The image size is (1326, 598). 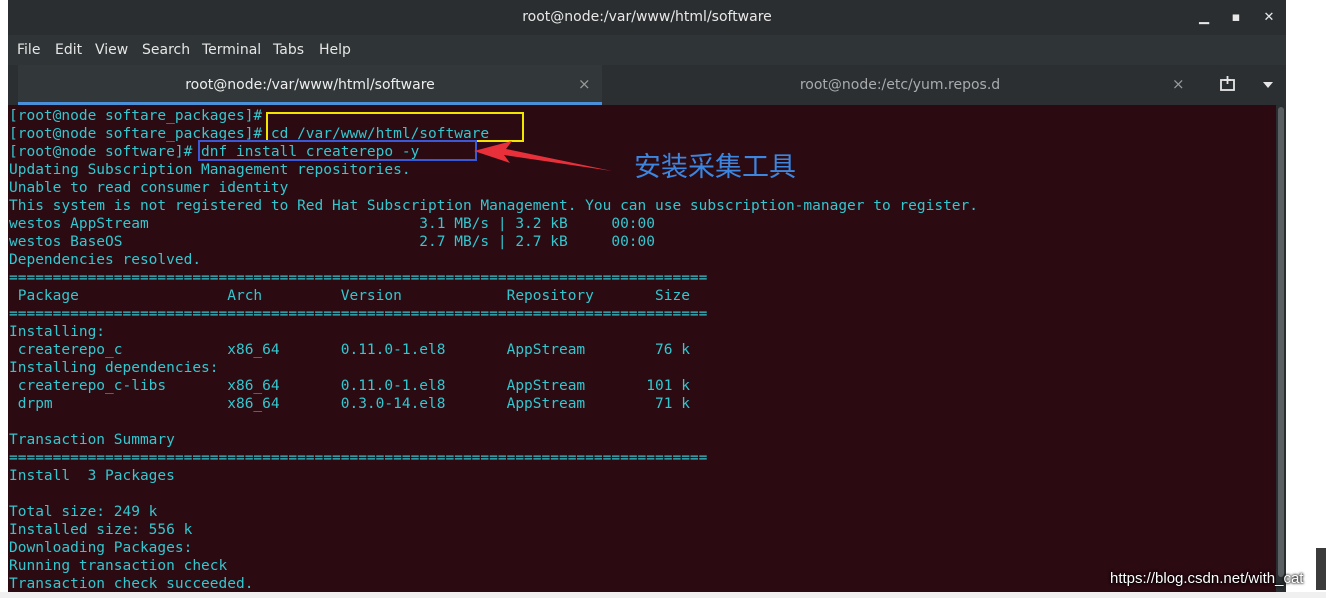 I want to click on terminal-line: Dependencies resolved., so click(x=105, y=260).